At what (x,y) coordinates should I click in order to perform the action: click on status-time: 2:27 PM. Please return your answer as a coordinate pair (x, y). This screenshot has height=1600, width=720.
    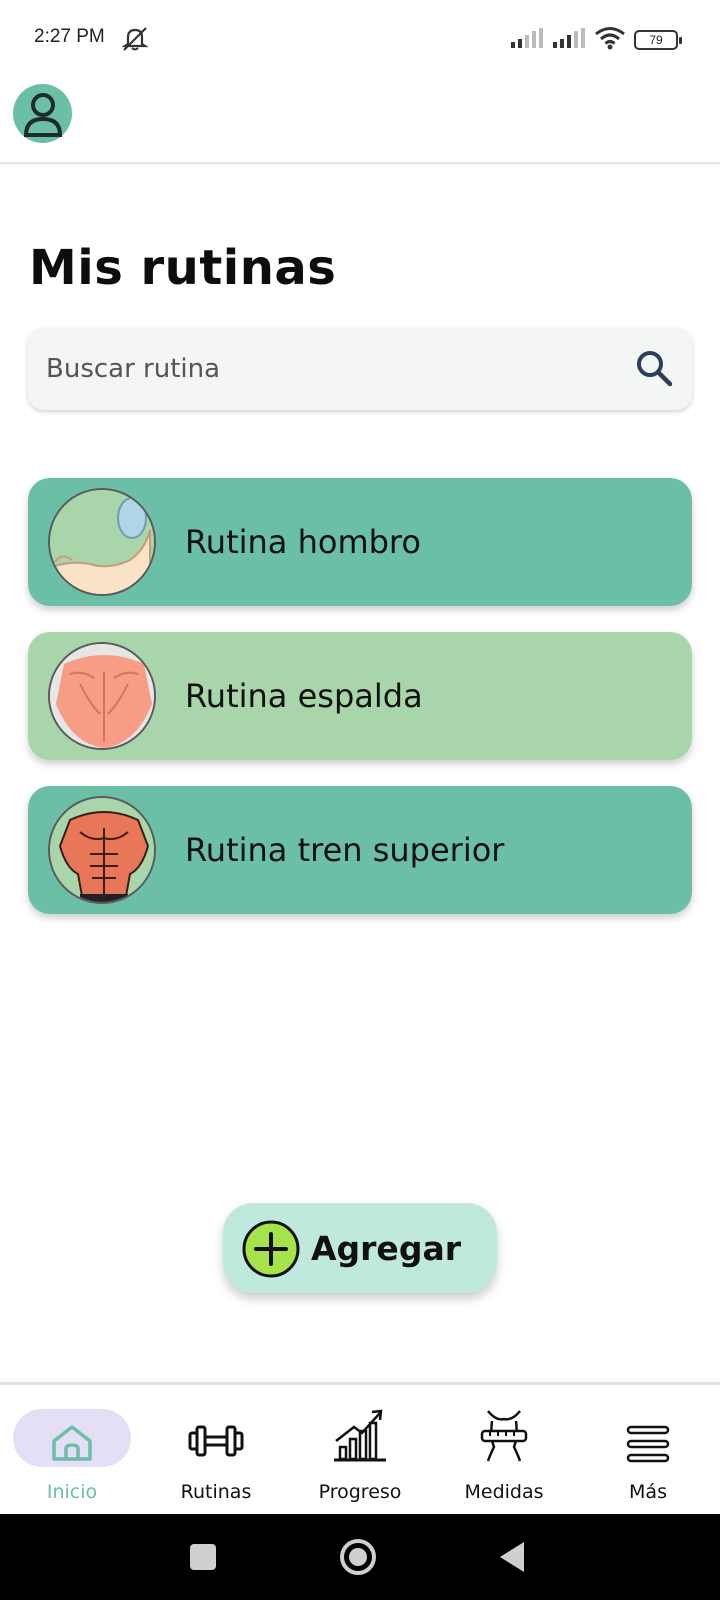
    Looking at the image, I should click on (69, 36).